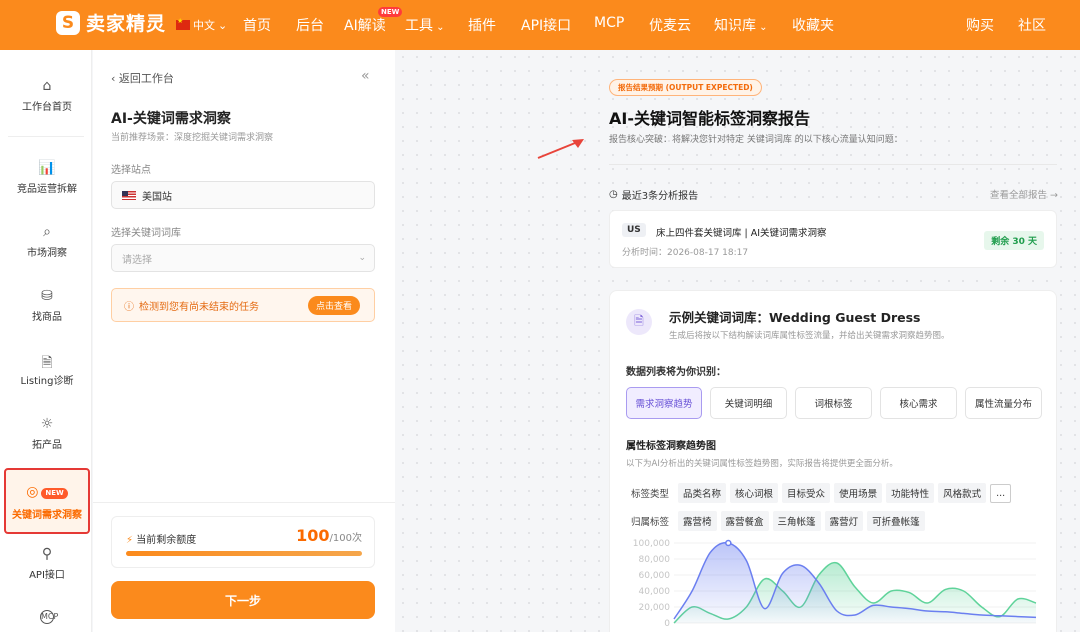 The image size is (1080, 632). I want to click on sidebar-item-api: ⚲ API接口, so click(47, 563).